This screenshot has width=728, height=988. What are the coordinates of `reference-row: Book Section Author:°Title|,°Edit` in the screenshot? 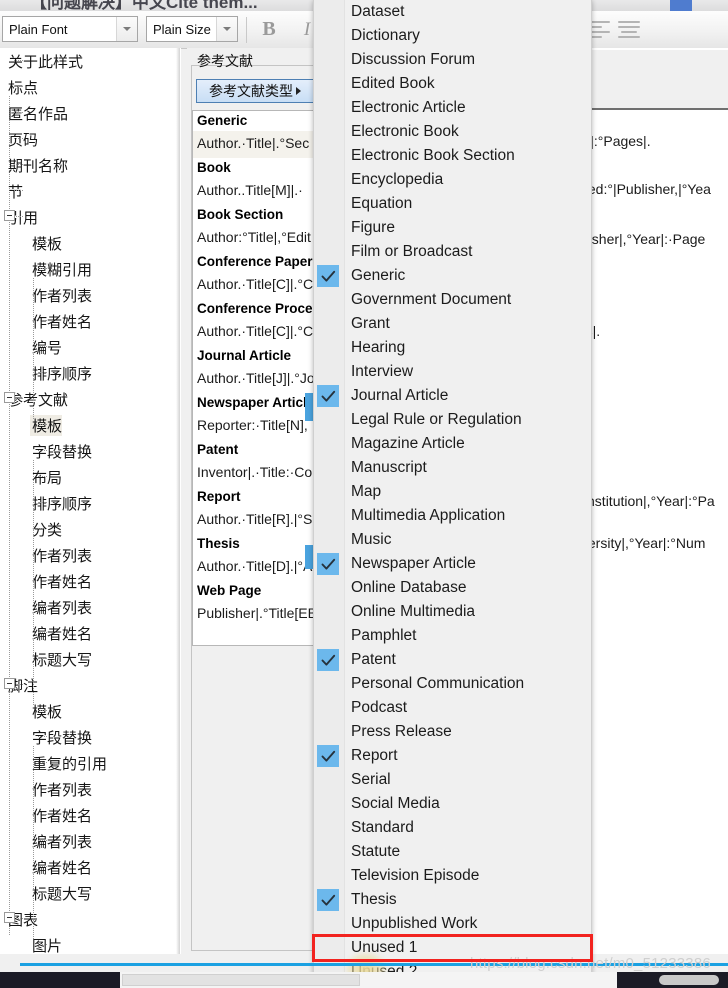 It's located at (257, 228).